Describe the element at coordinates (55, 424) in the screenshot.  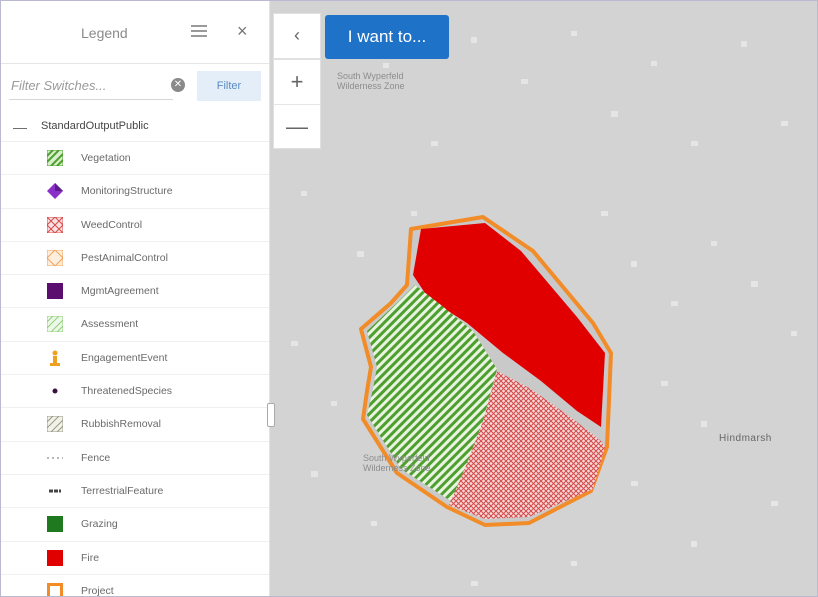
I see `grey-hatch-swatch-icon` at that location.